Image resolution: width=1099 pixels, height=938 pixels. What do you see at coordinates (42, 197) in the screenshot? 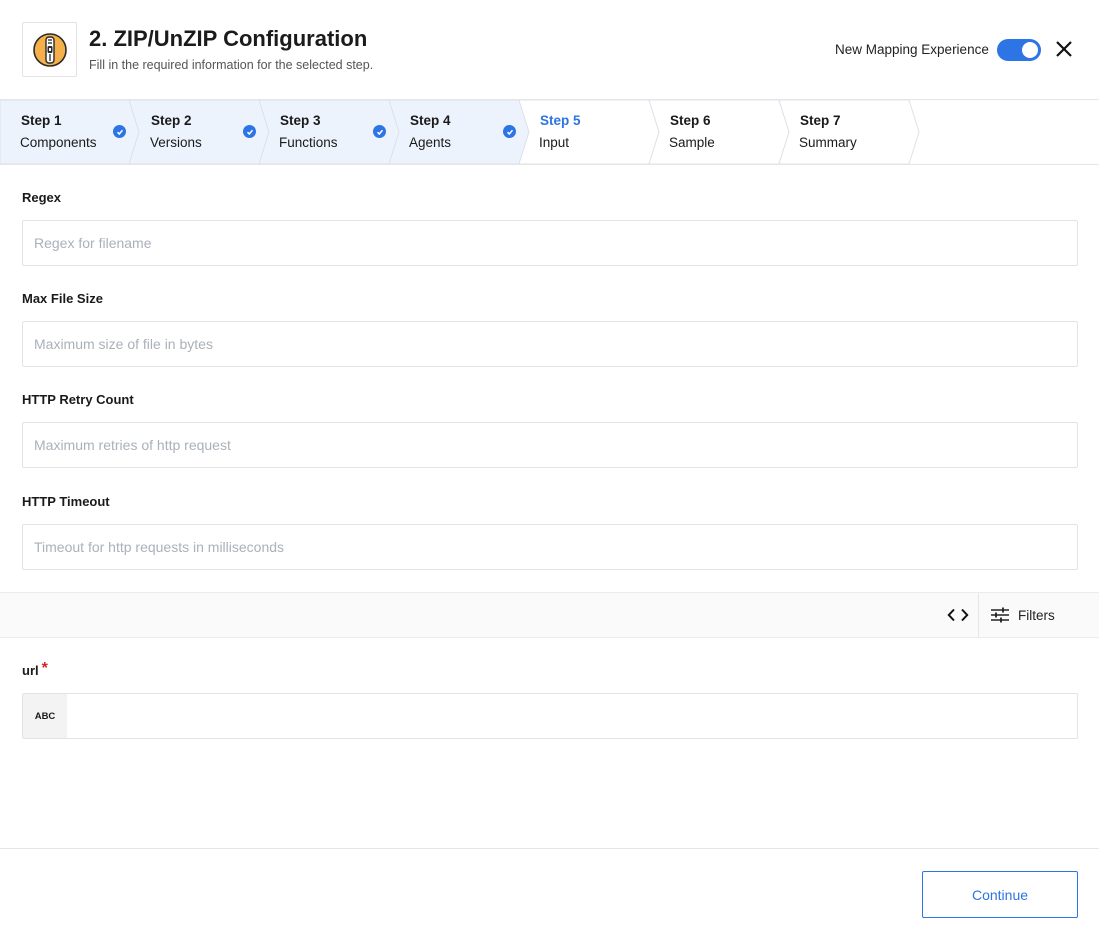
I see `regex-label: Regex` at bounding box center [42, 197].